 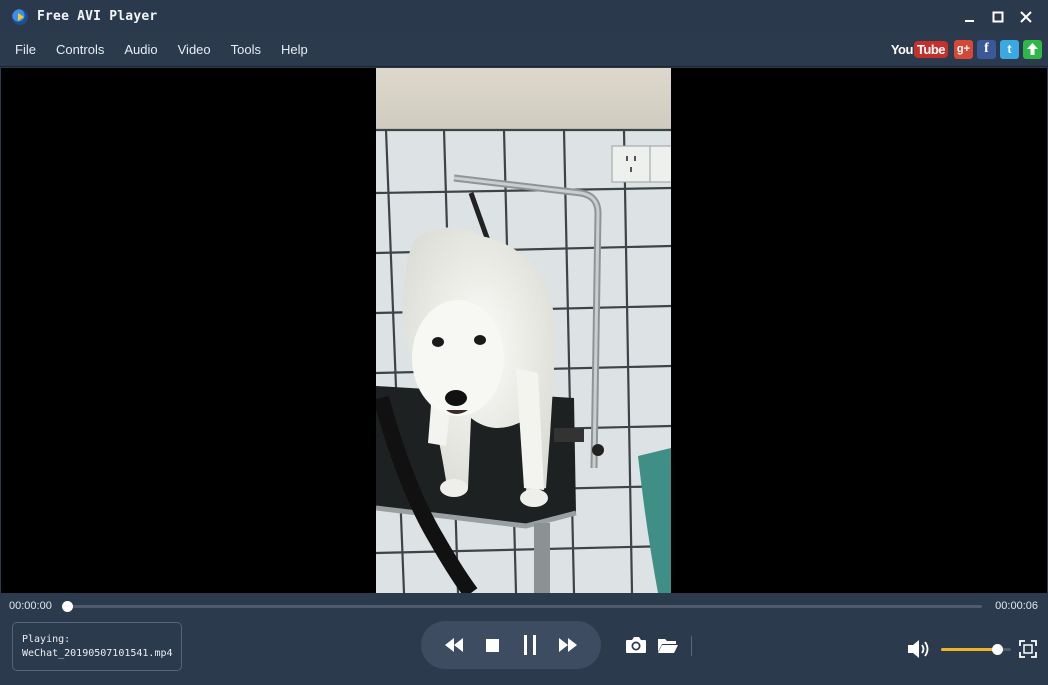 I want to click on title-bar: Free AVI Player, so click(x=524, y=16).